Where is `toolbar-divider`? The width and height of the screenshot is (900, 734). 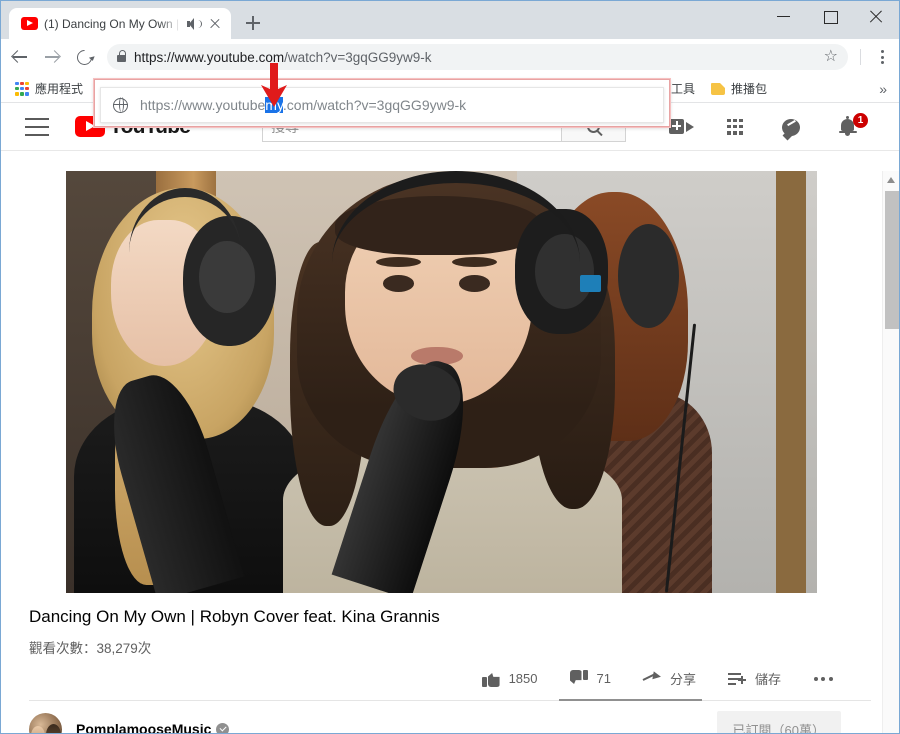
toolbar-divider is located at coordinates (860, 57).